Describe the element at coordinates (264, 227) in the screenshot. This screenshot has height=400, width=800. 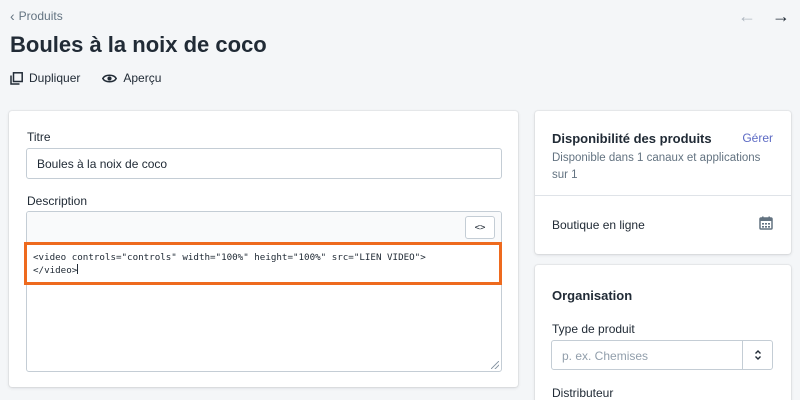
I see `editor-toolbar: <>` at that location.